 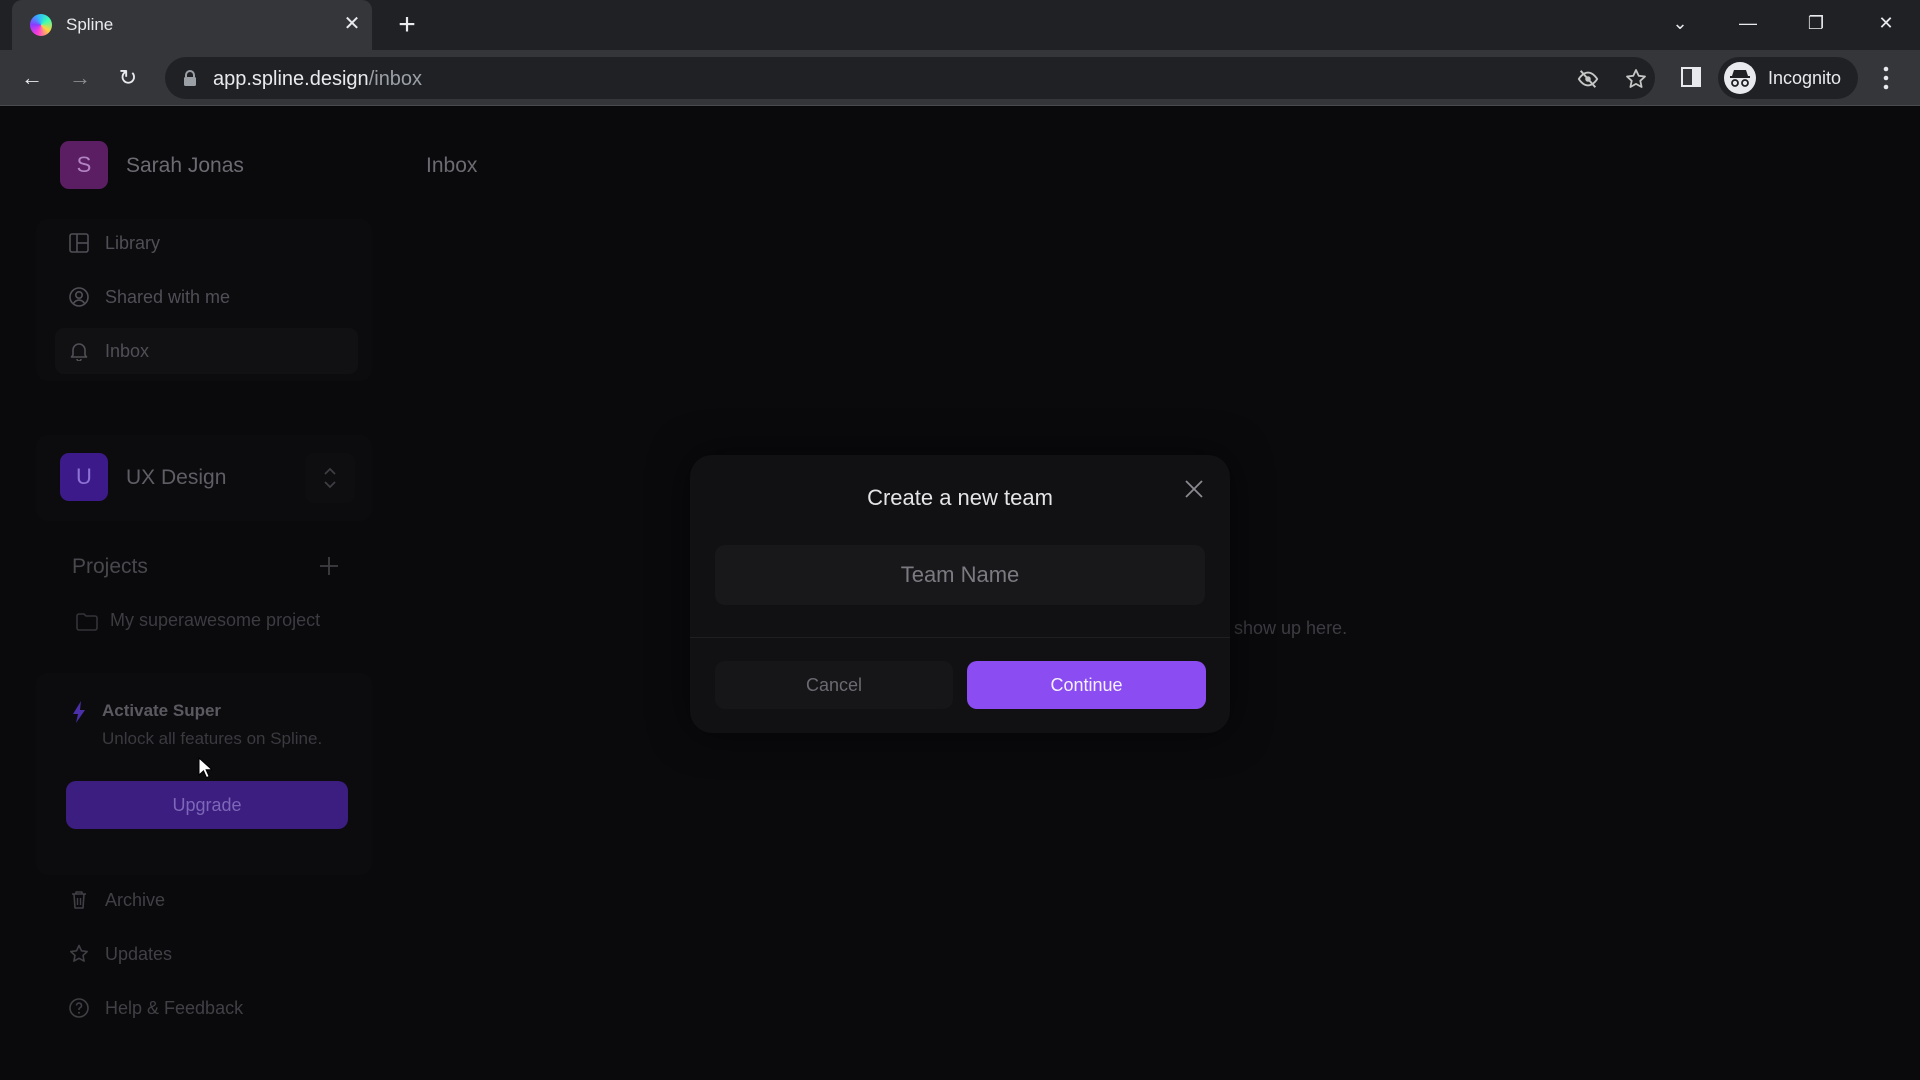 I want to click on continue-button: Continue, so click(x=1086, y=685).